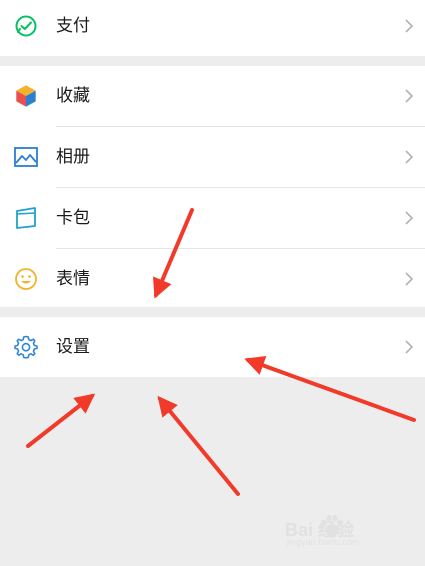  What do you see at coordinates (26, 347) in the screenshot?
I see `settings-gear-icon` at bounding box center [26, 347].